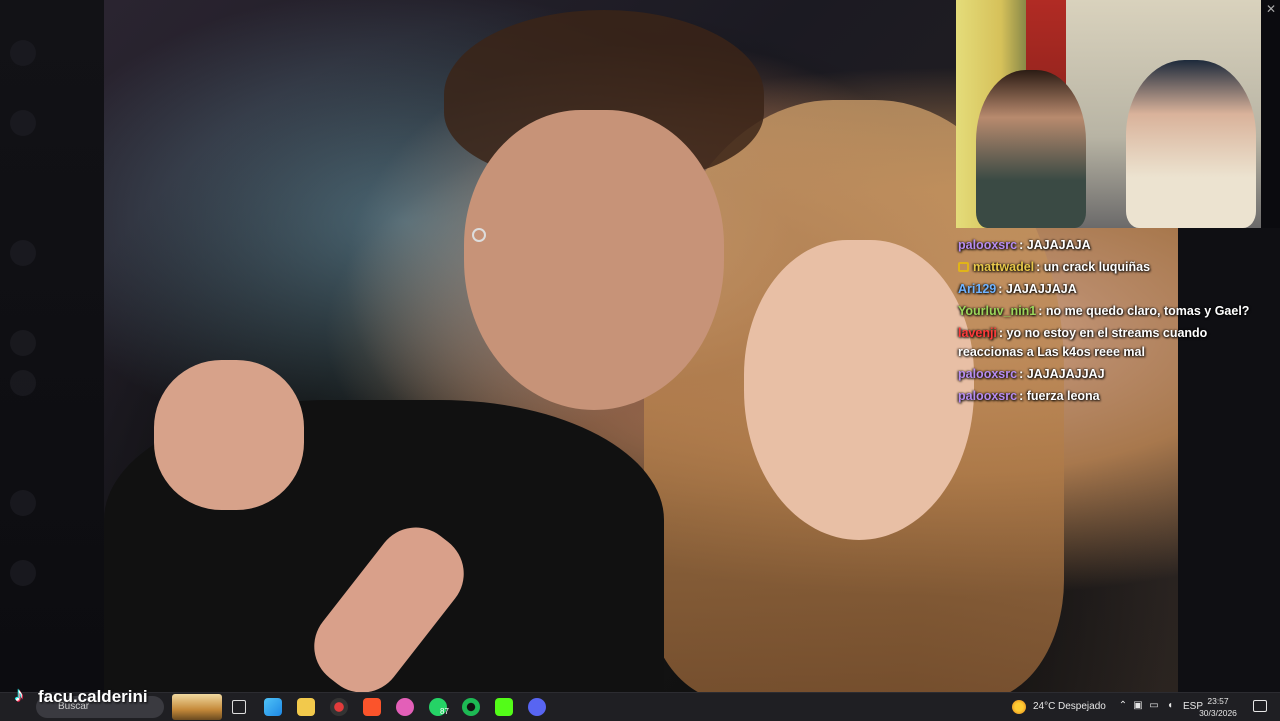 Image resolution: width=1280 pixels, height=721 pixels. What do you see at coordinates (1004, 267) in the screenshot?
I see `chat-username: mattwadel` at bounding box center [1004, 267].